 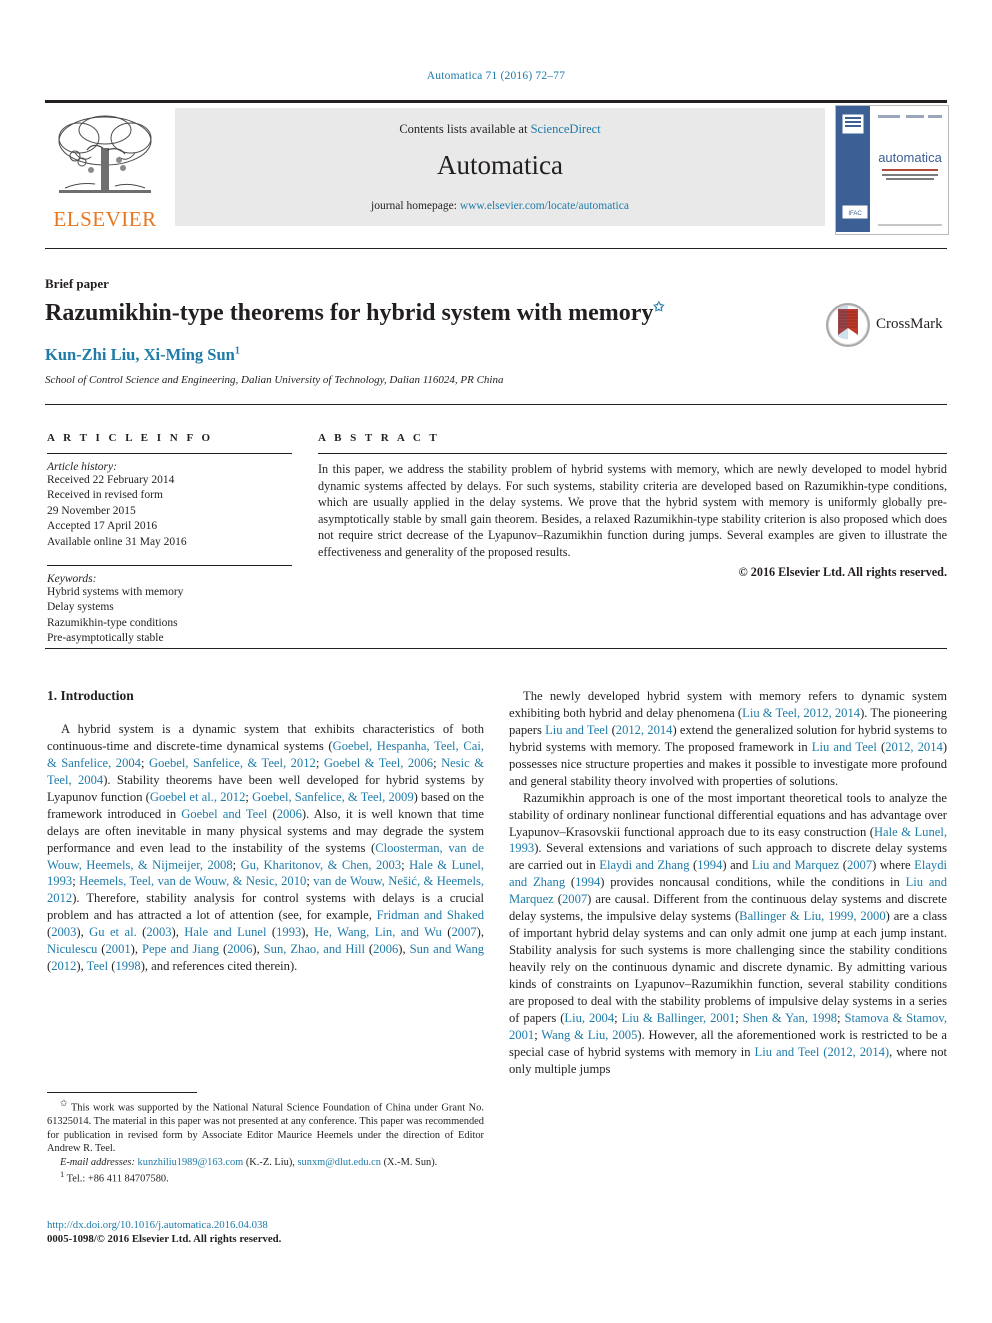 I want to click on email-address-liu: kunzhiliu1989@163.com, so click(x=191, y=1162).